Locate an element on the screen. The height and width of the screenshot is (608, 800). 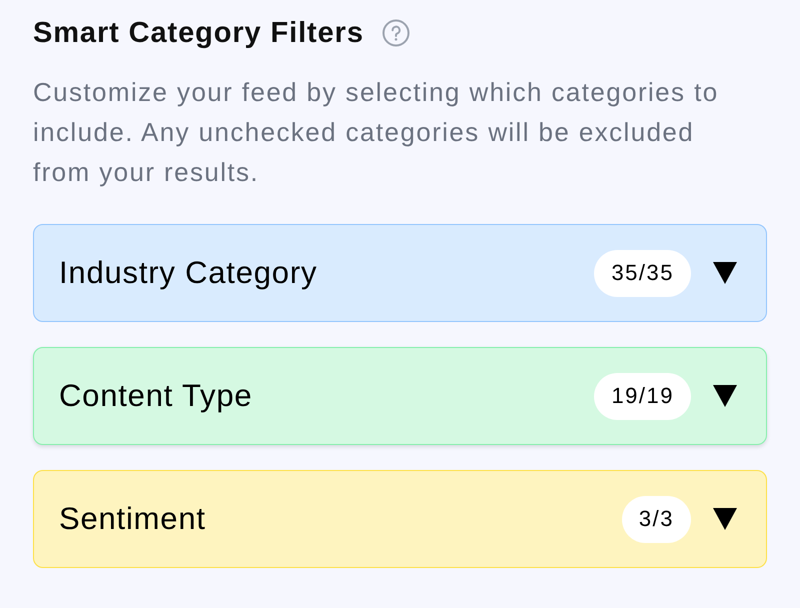
count-badge: 35/35 is located at coordinates (642, 273).